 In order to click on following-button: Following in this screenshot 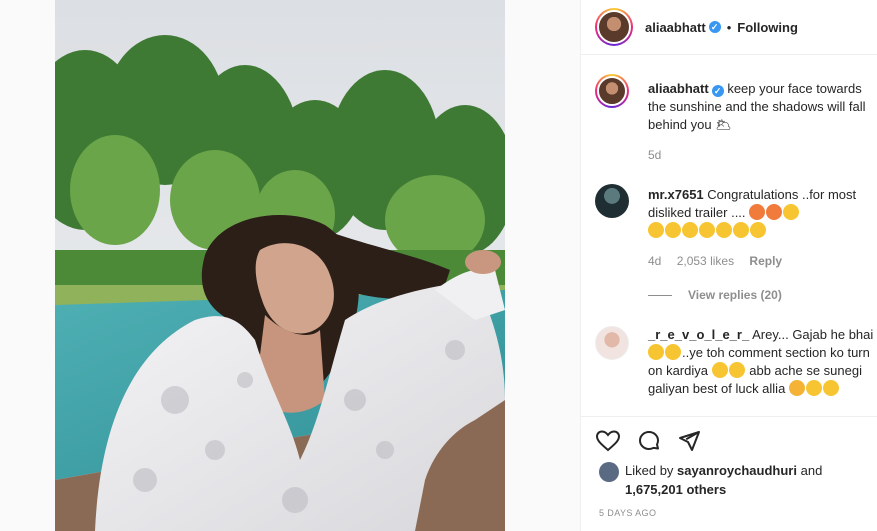, I will do `click(767, 27)`.